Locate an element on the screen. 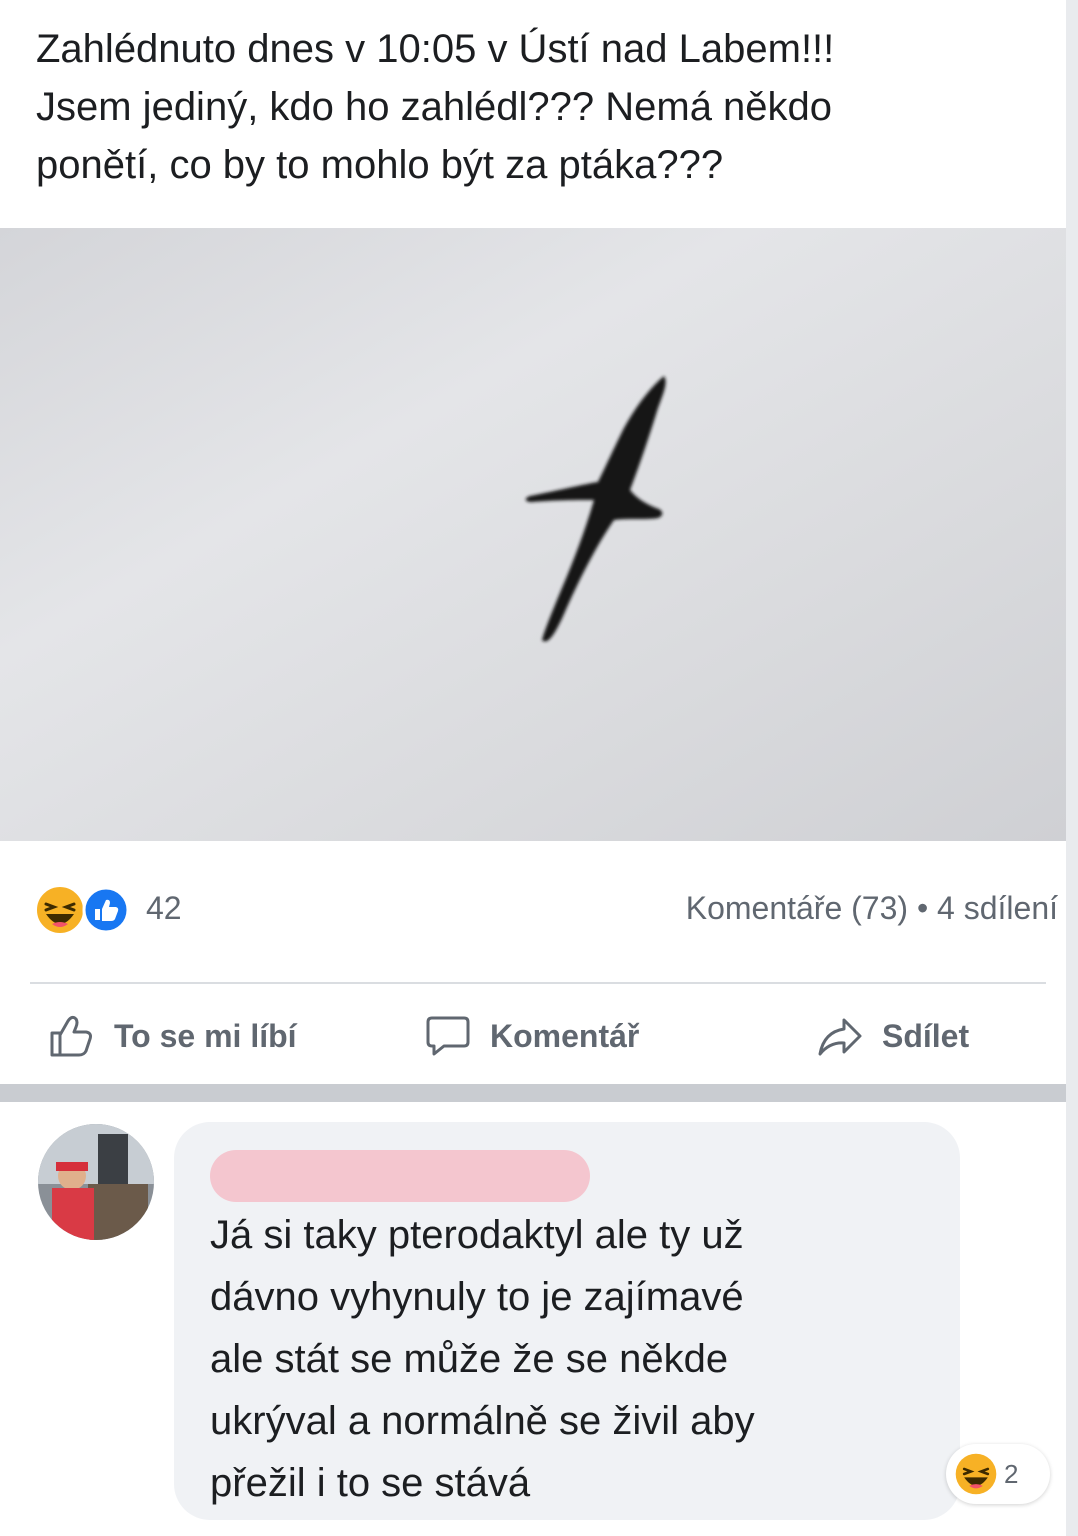  comment-text-line: dávno vyhynuly to je zajímavé is located at coordinates (477, 1297).